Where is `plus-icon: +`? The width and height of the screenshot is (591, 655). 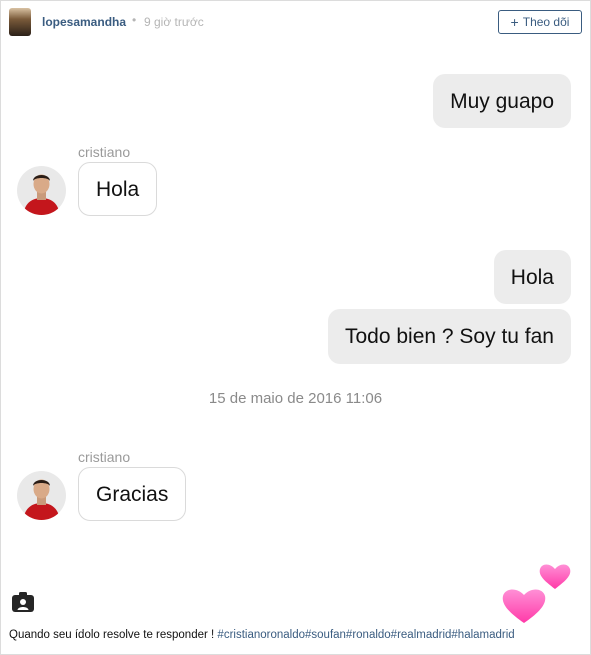
plus-icon: + is located at coordinates (514, 22).